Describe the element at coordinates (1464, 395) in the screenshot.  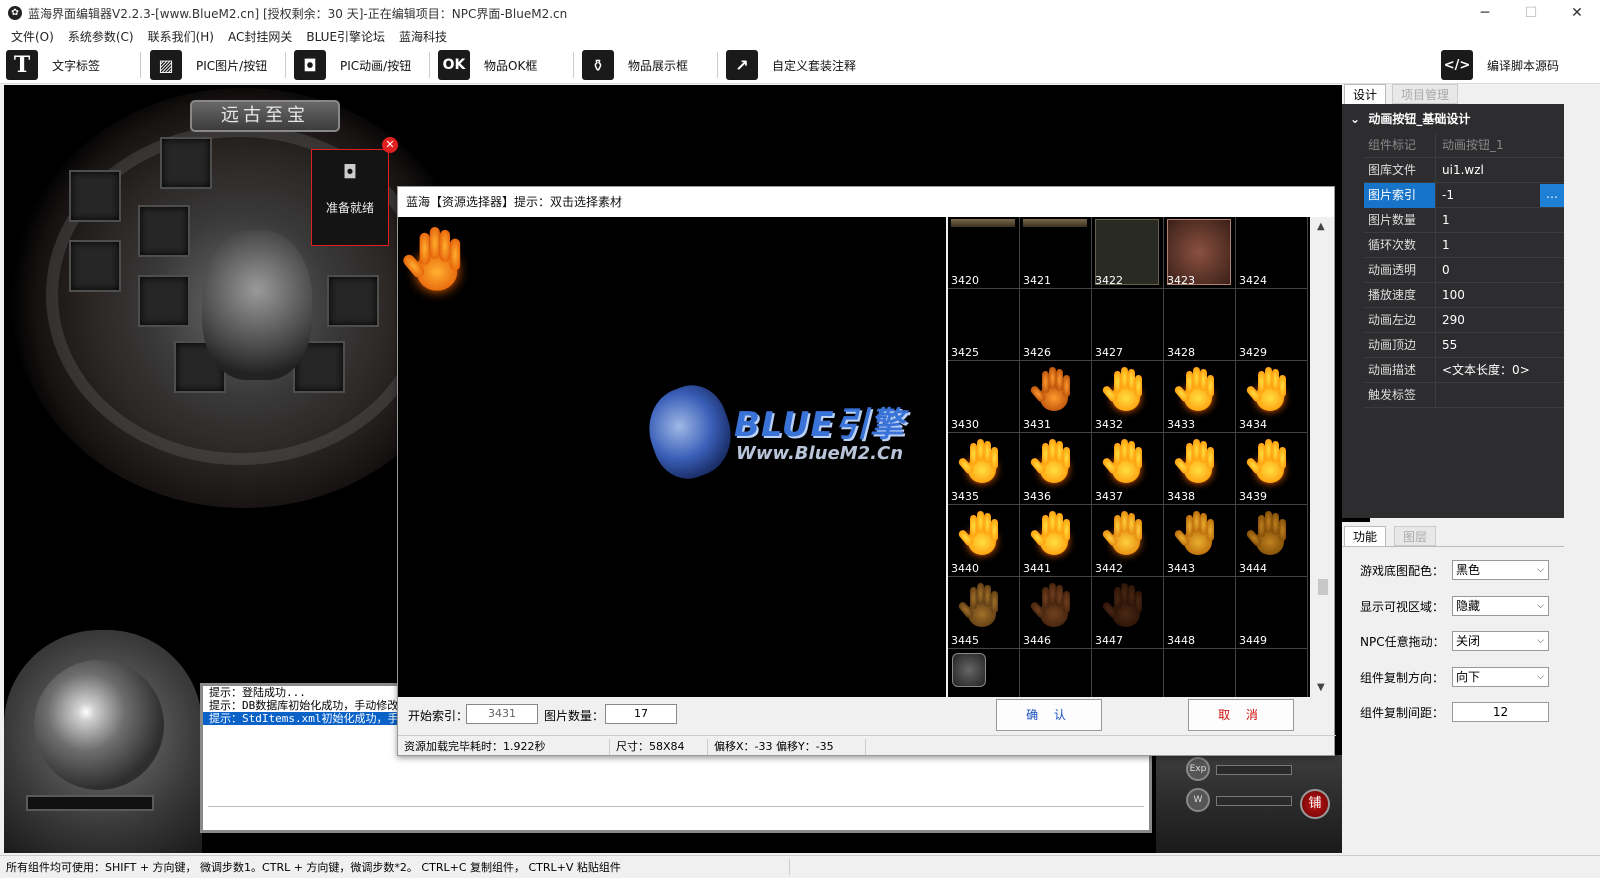
I see `prop-row-trigger-label: 触发标签` at that location.